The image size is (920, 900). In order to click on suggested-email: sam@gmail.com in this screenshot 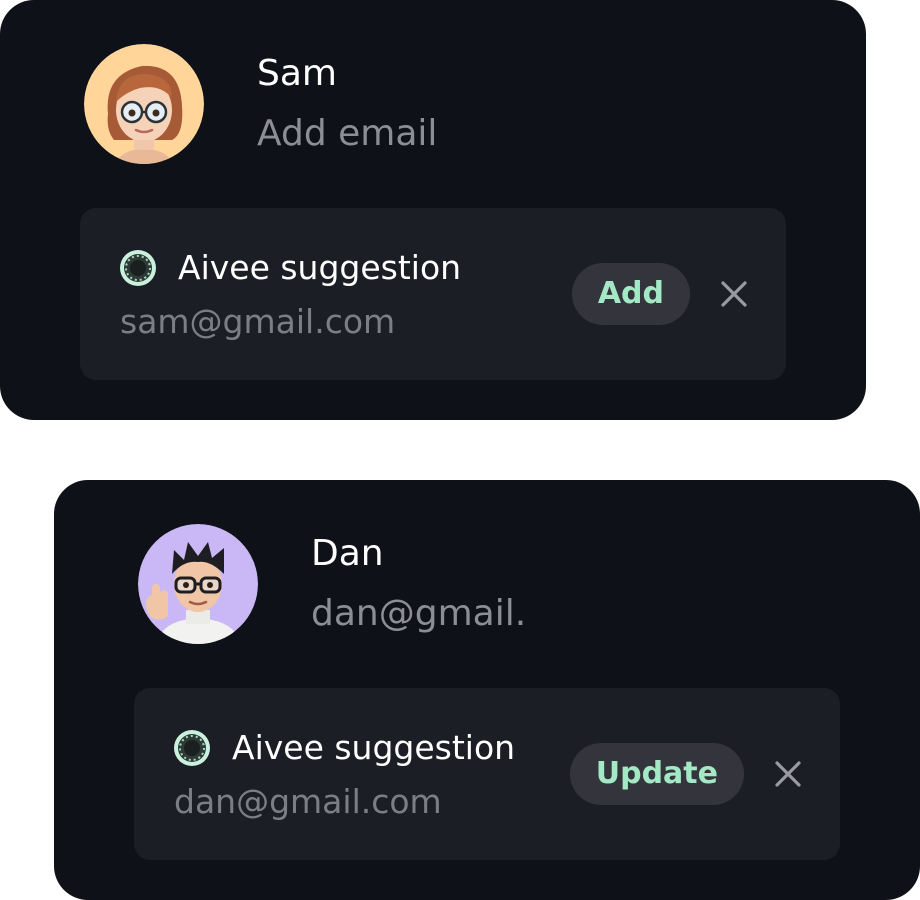, I will do `click(258, 321)`.